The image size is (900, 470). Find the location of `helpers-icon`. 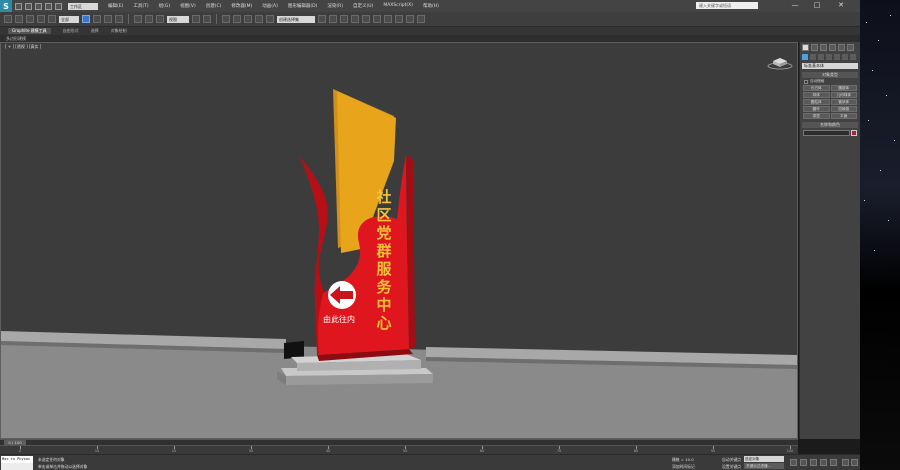

helpers-icon is located at coordinates (837, 57).